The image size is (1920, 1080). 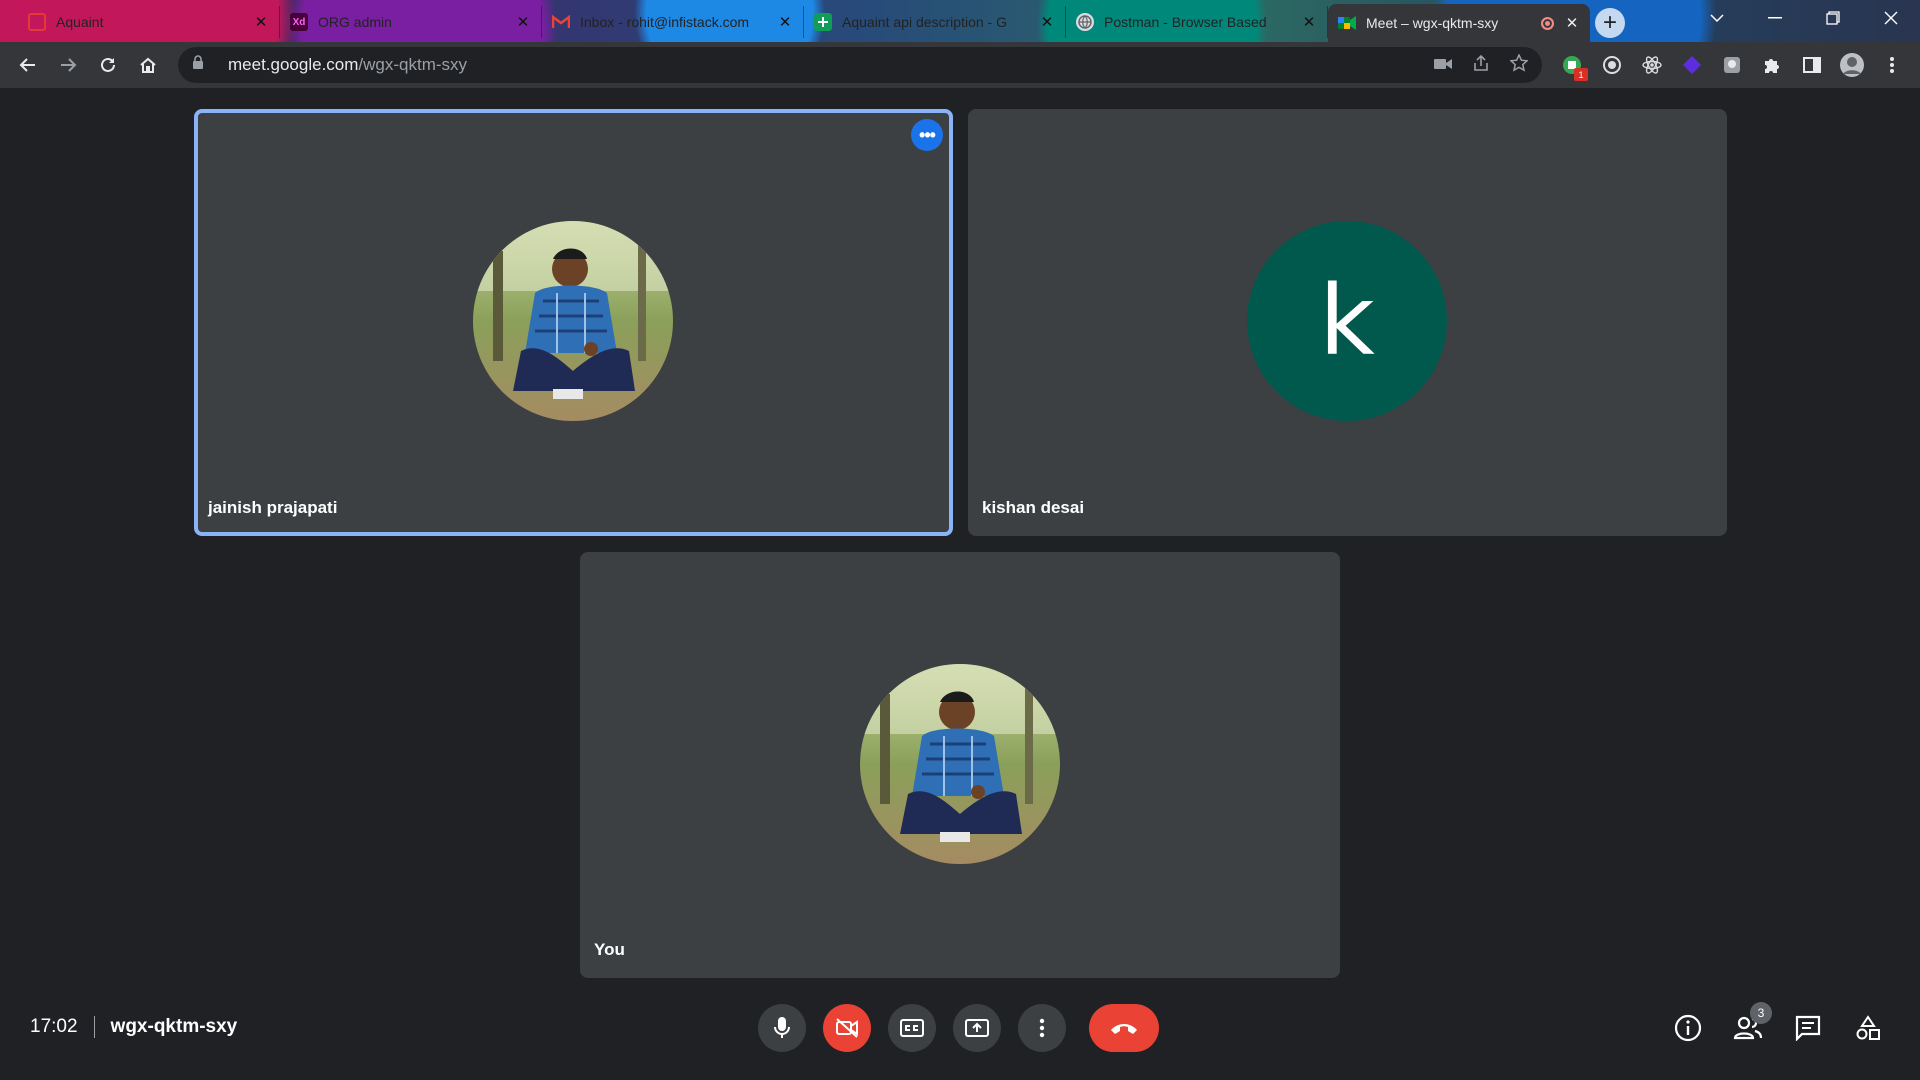 I want to click on restore-button, so click(x=1833, y=18).